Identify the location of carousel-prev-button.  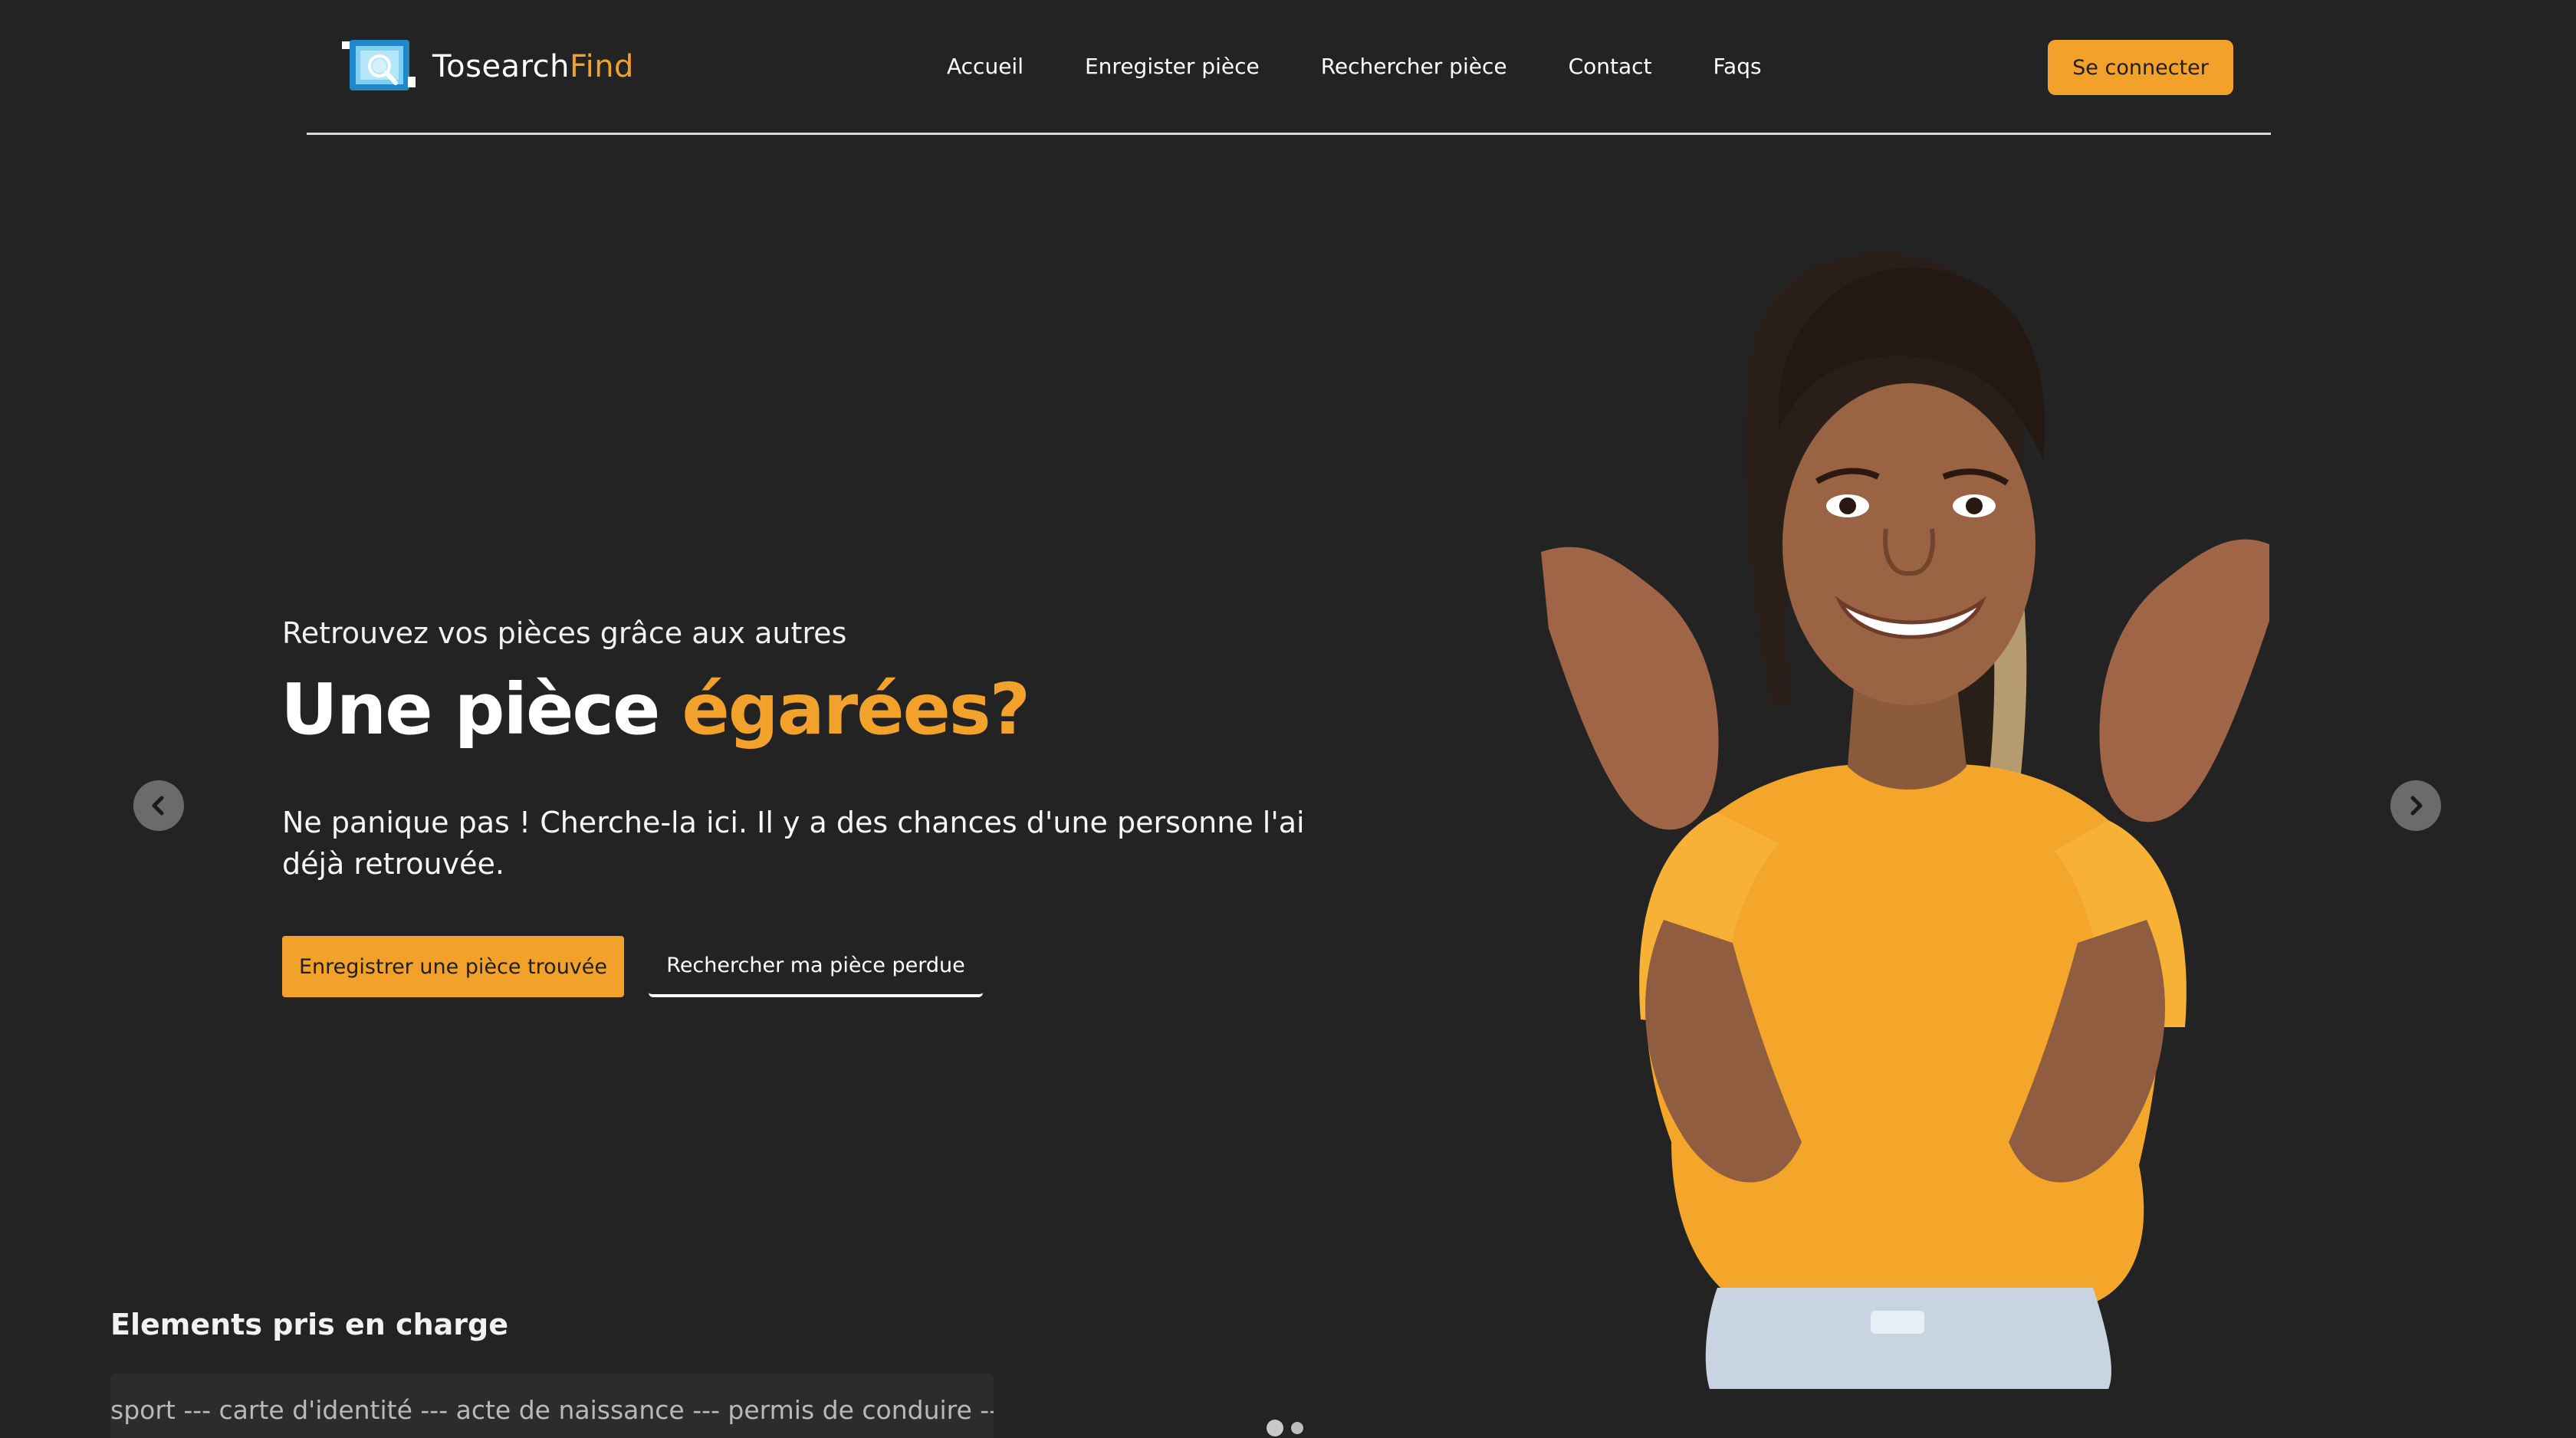
(159, 805).